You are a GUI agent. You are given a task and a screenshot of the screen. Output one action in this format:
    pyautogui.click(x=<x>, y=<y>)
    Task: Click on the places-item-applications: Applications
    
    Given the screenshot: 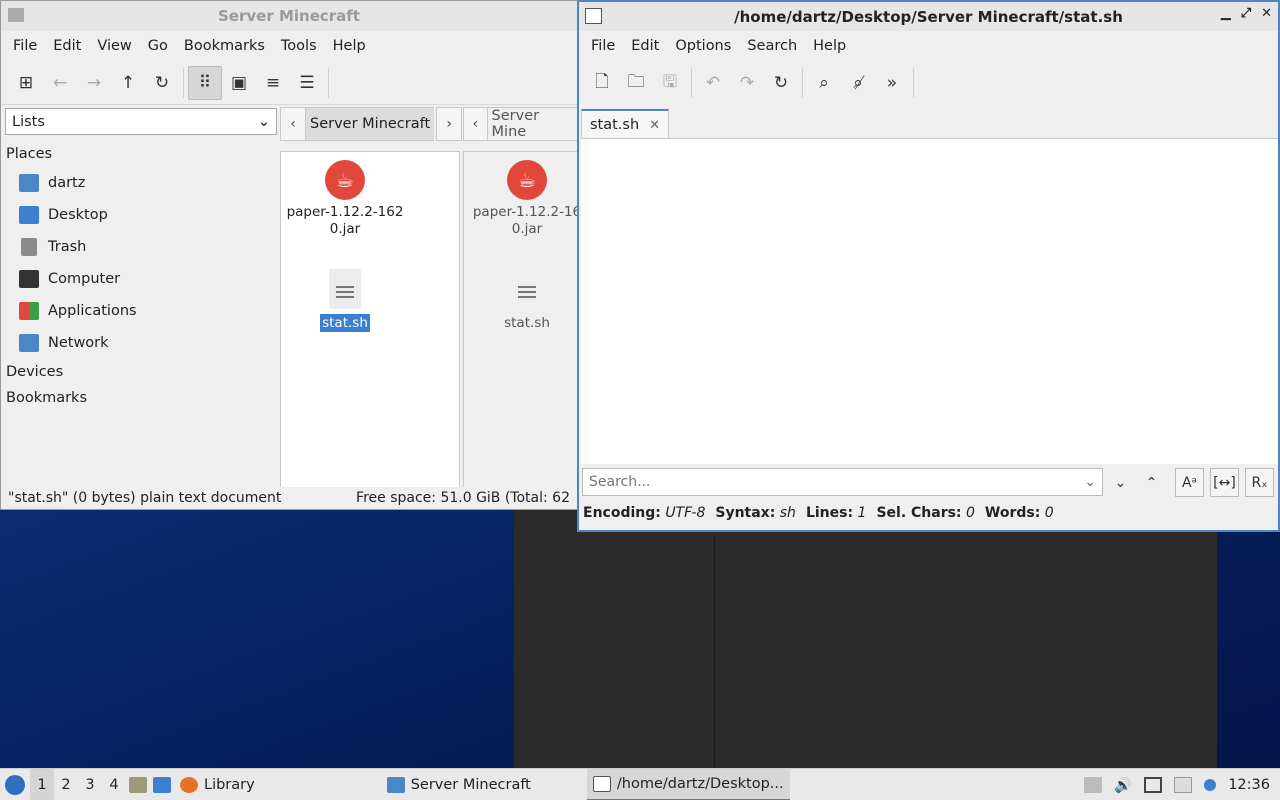 What is the action you would take?
    pyautogui.click(x=140, y=311)
    